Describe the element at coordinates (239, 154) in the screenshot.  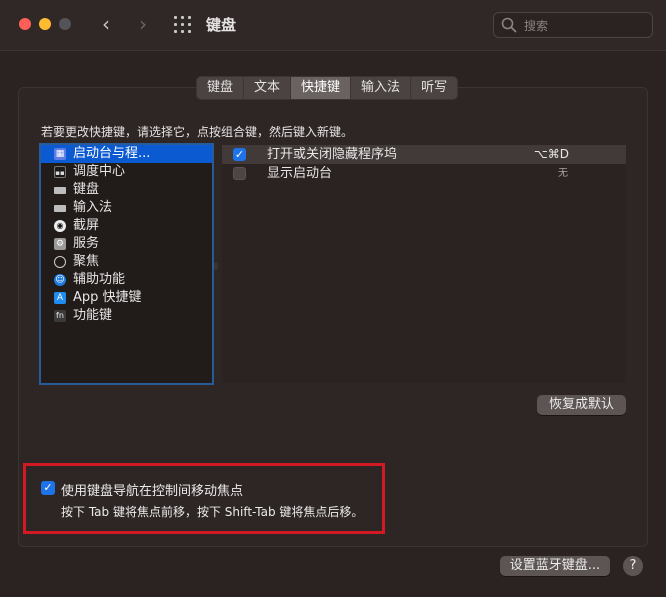
I see `shortcut-checkbox: ✓` at that location.